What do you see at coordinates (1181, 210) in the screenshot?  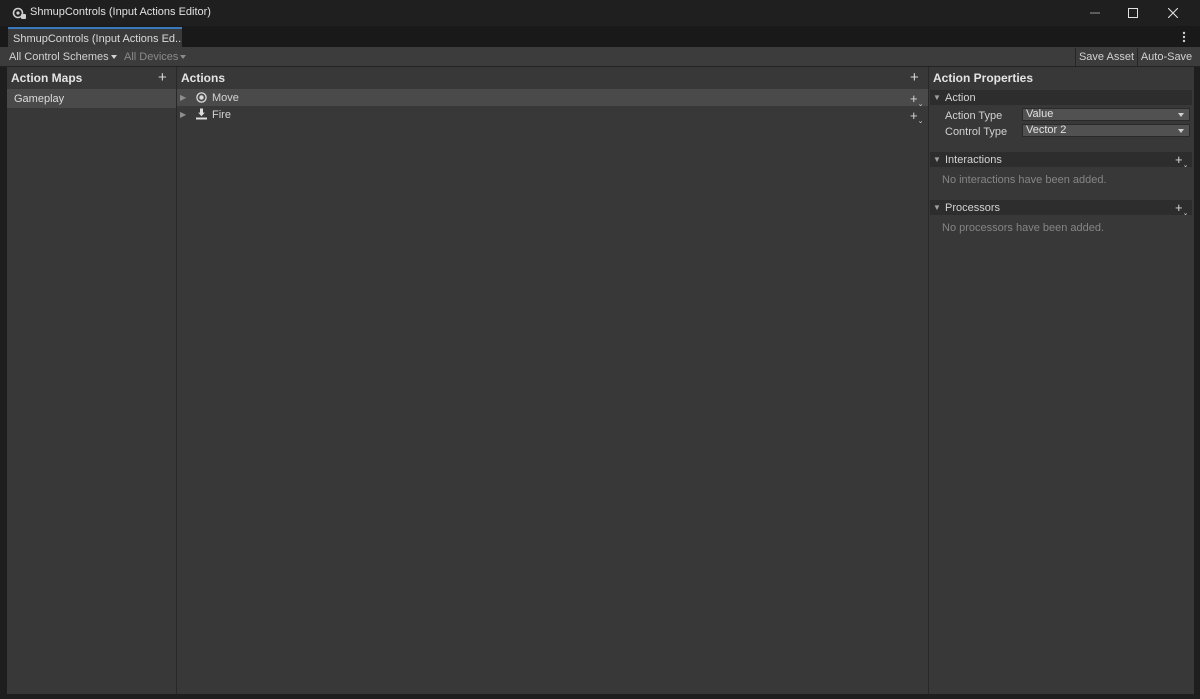 I see `add-processor-button: +⌄` at bounding box center [1181, 210].